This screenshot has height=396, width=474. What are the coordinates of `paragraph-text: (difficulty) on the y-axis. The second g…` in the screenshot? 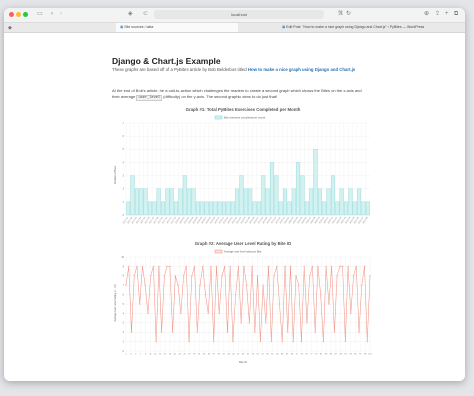 It's located at (220, 96).